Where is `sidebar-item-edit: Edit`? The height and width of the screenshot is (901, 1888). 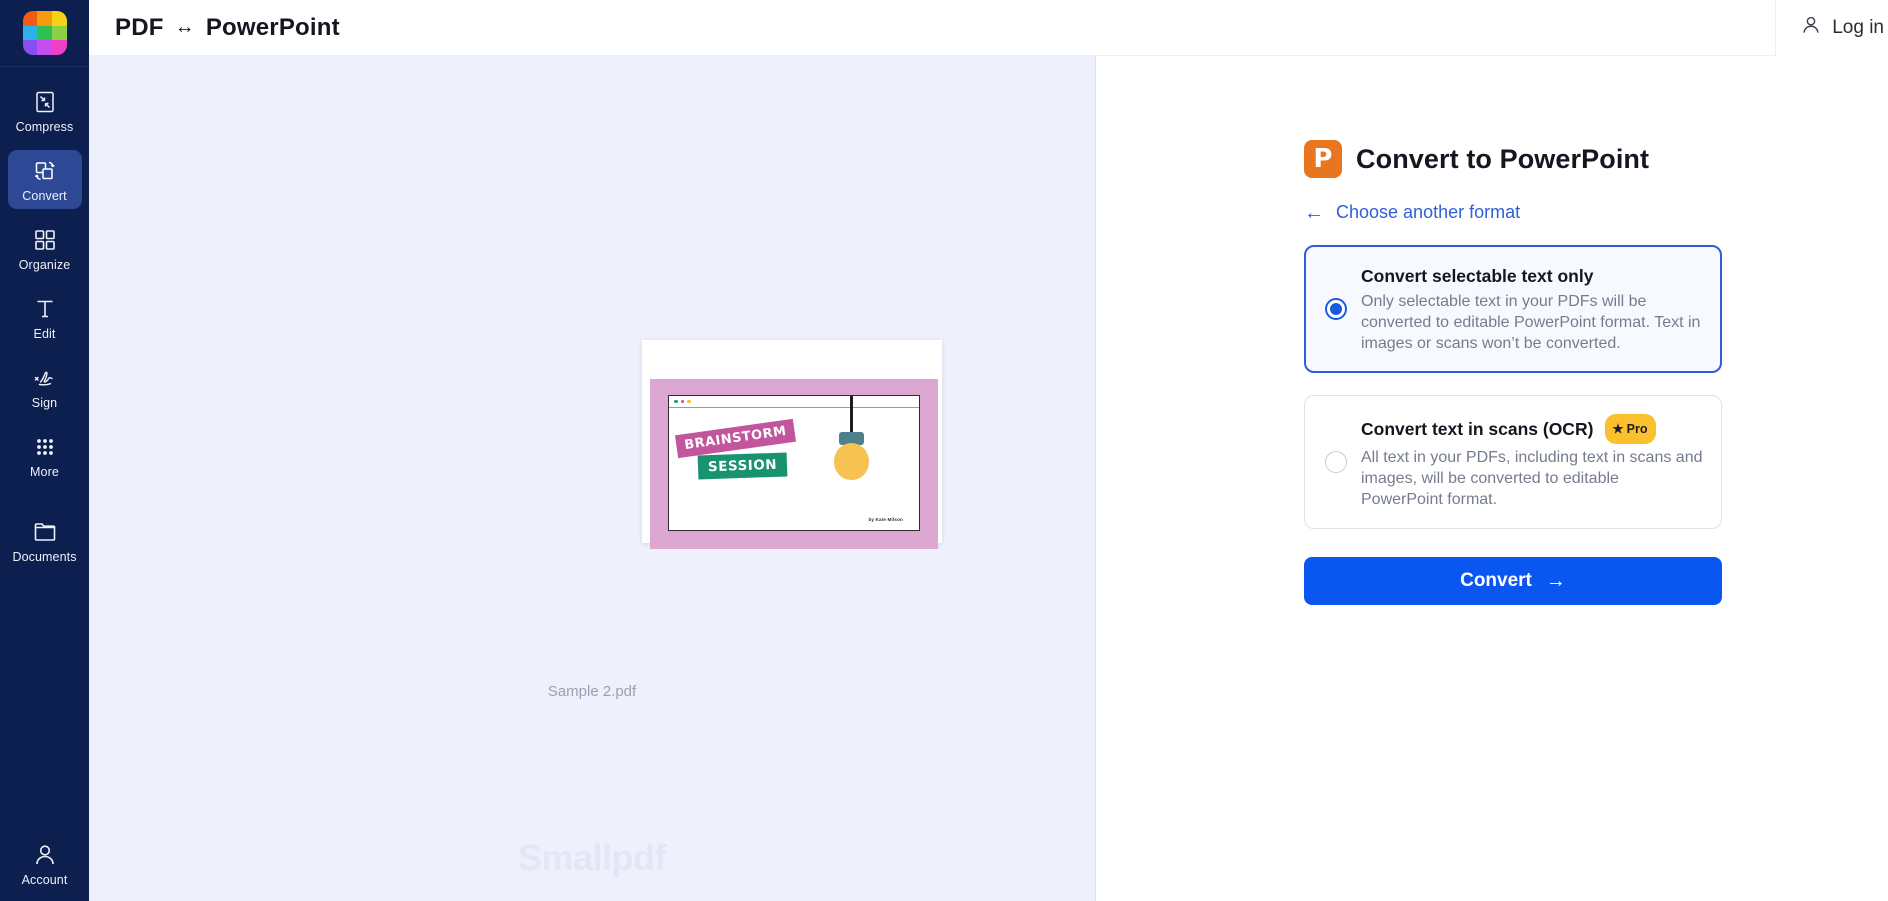
sidebar-item-edit: Edit is located at coordinates (45, 317).